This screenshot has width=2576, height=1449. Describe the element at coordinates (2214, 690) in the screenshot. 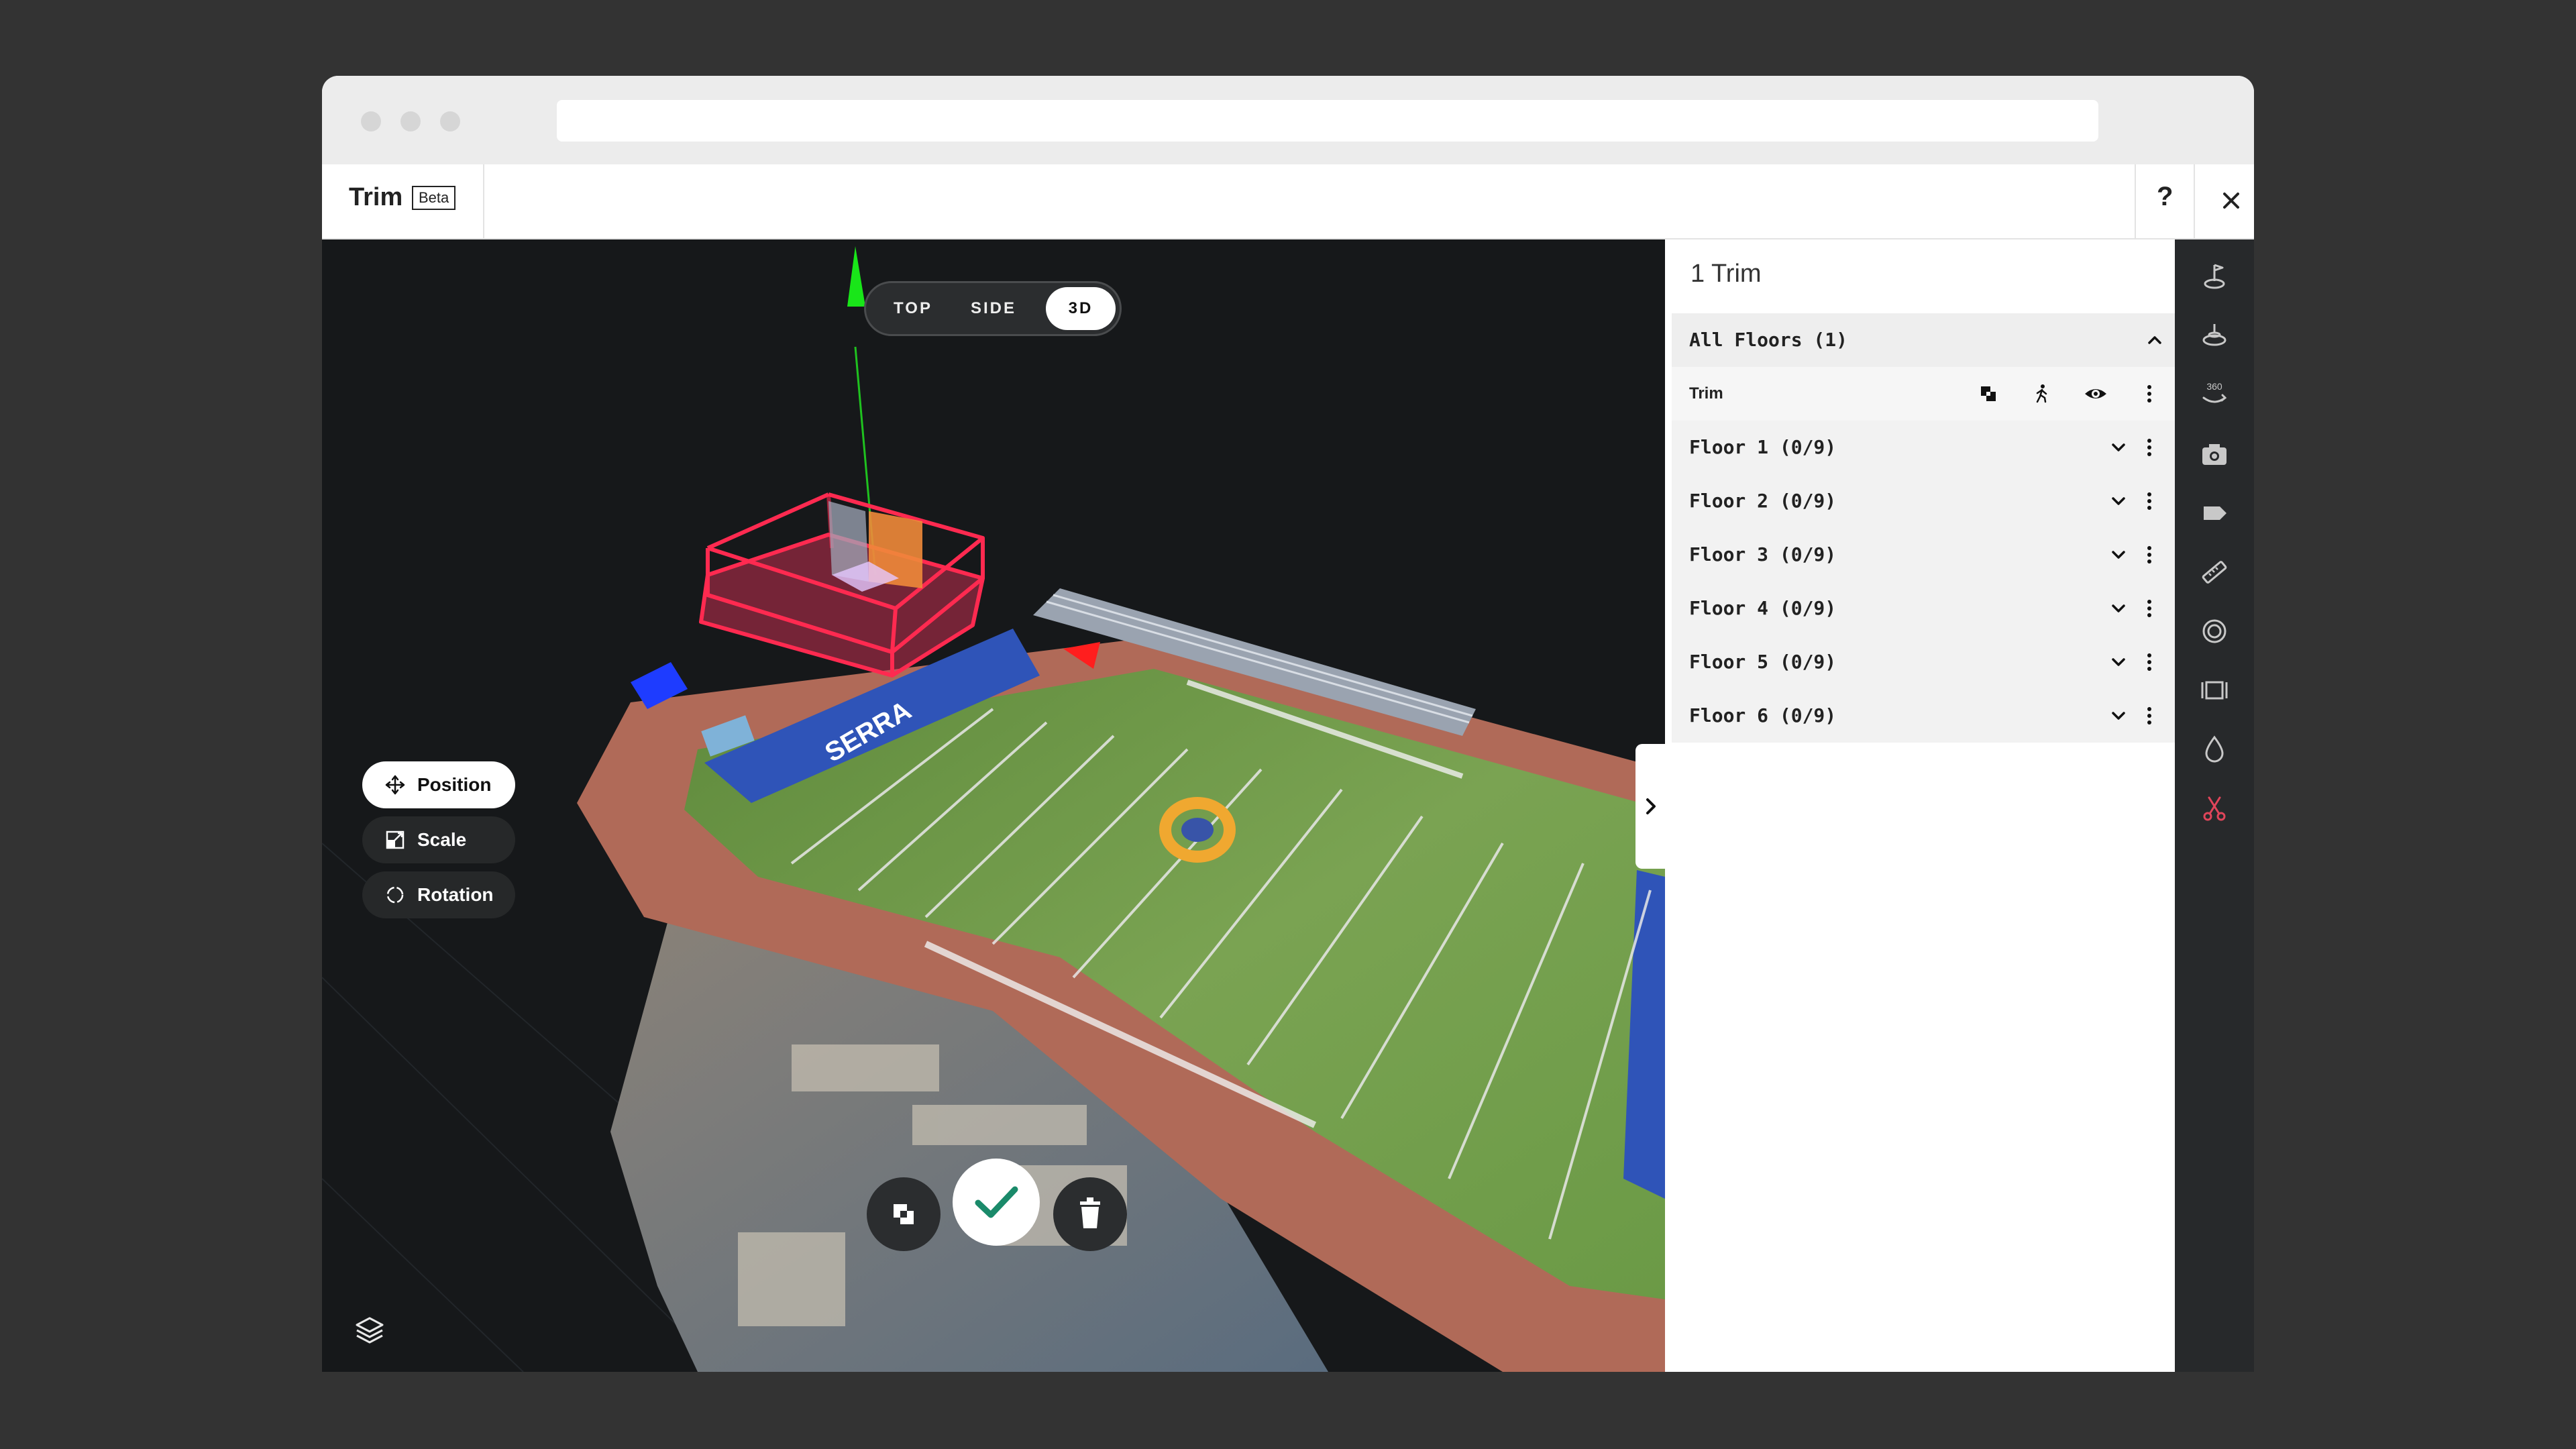

I see `film-icon` at that location.